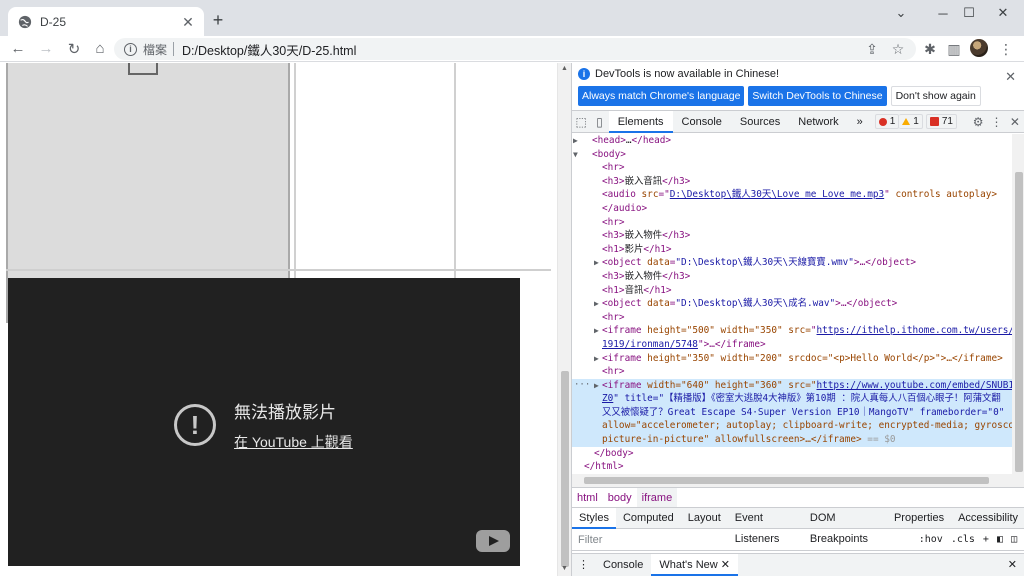 This screenshot has height=576, width=1024. Describe the element at coordinates (792, 209) in the screenshot. I see `dom-row: </audio>` at that location.